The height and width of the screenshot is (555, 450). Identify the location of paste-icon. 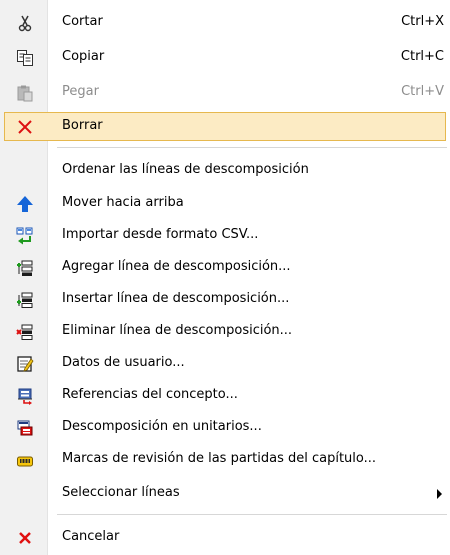
(25, 93).